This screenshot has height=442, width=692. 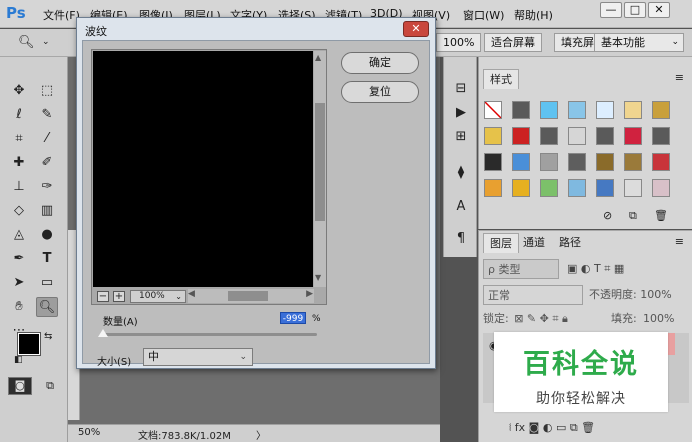 What do you see at coordinates (320, 162) in the screenshot?
I see `vertical-scroll-thumb` at bounding box center [320, 162].